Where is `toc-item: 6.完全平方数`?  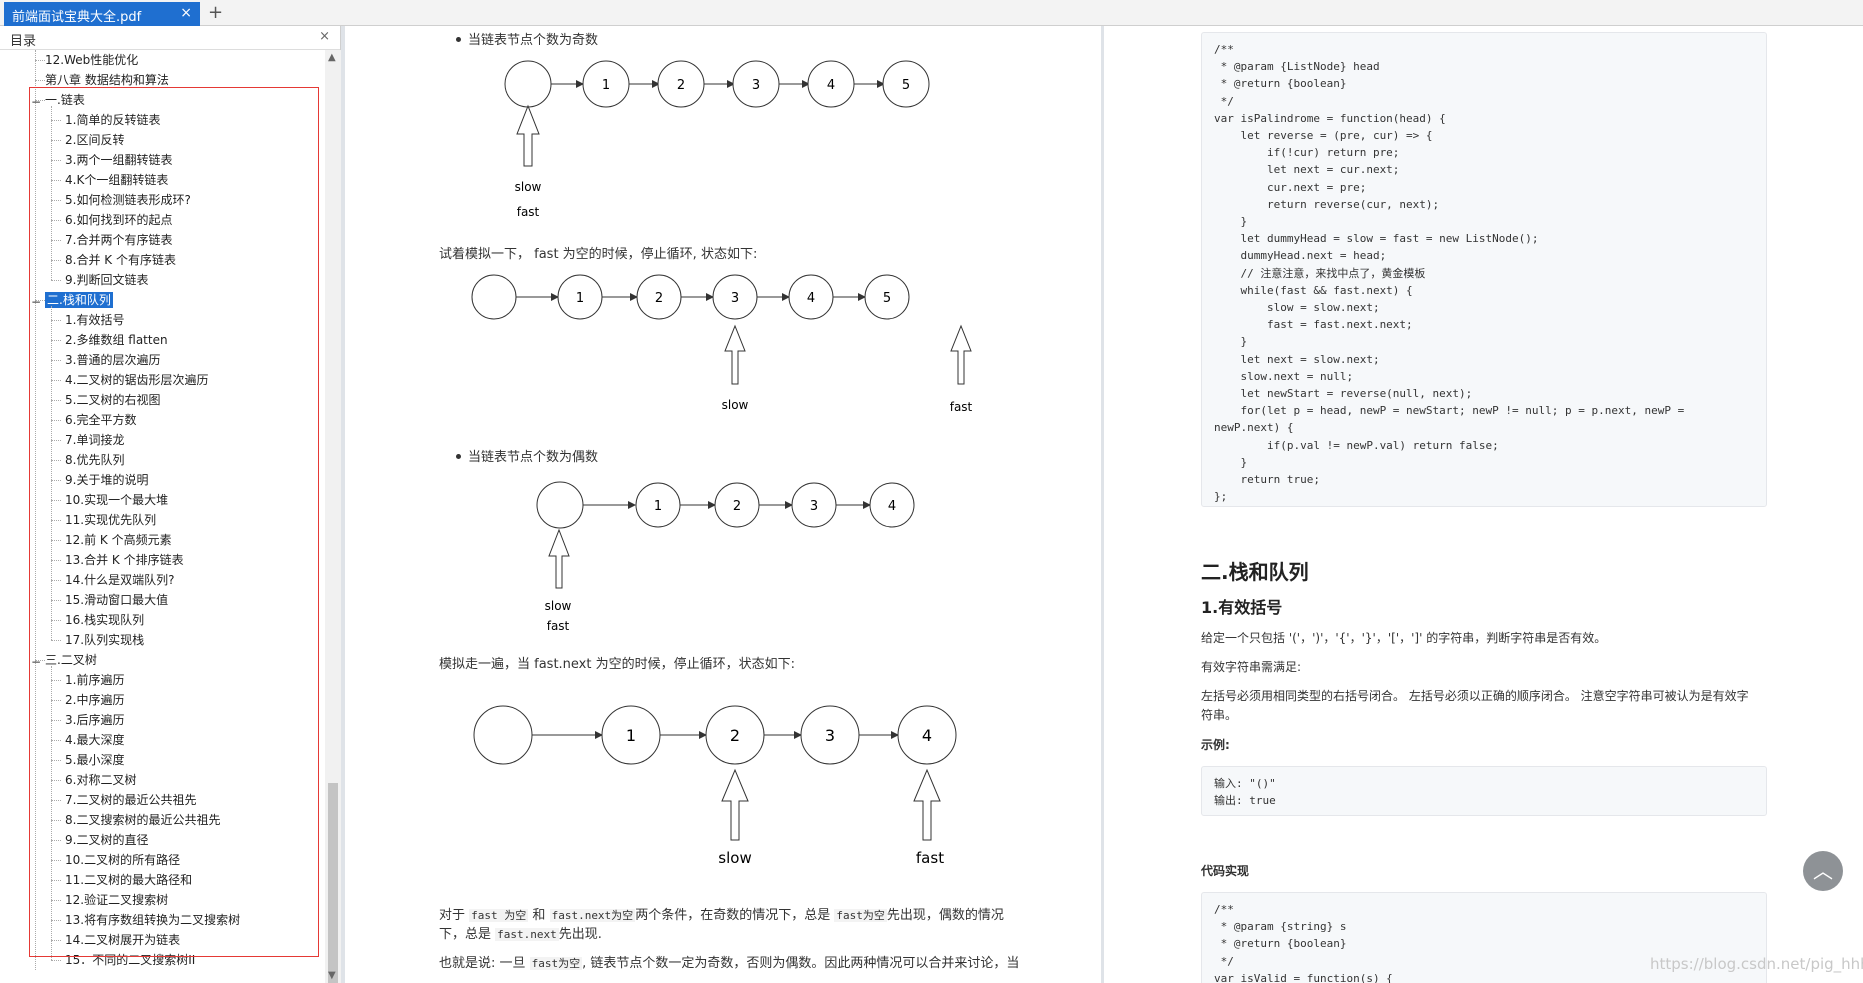
toc-item: 6.完全平方数 is located at coordinates (100, 420).